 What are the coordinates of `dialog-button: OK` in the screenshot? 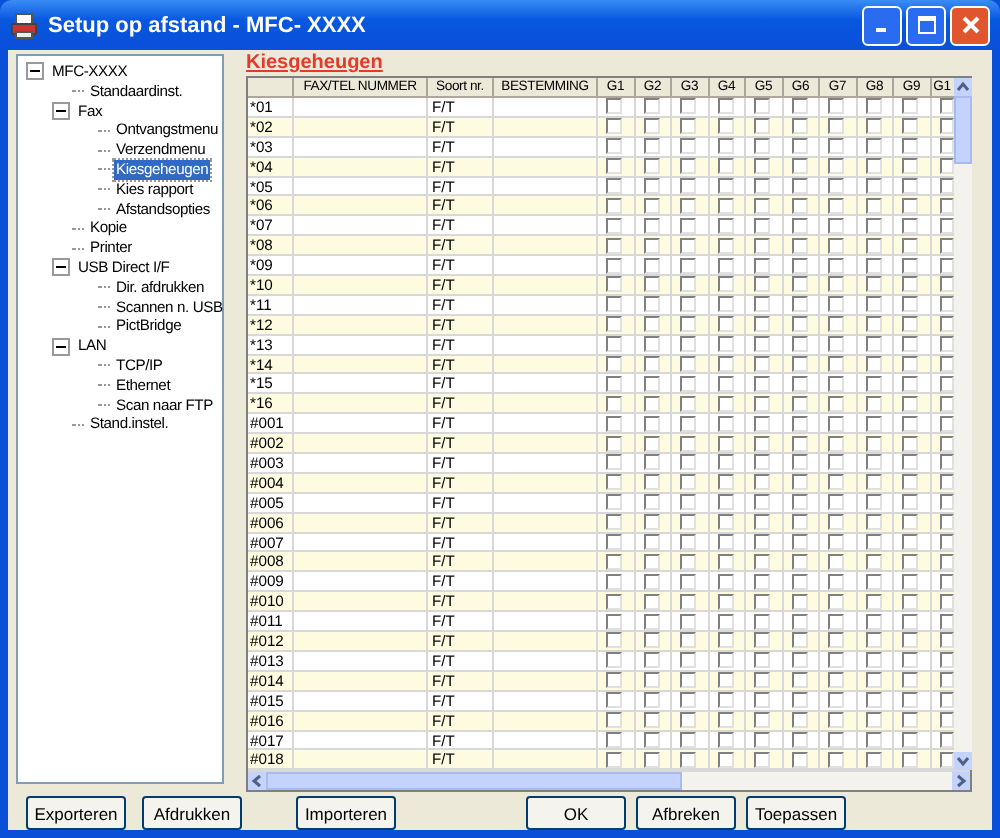 It's located at (576, 813).